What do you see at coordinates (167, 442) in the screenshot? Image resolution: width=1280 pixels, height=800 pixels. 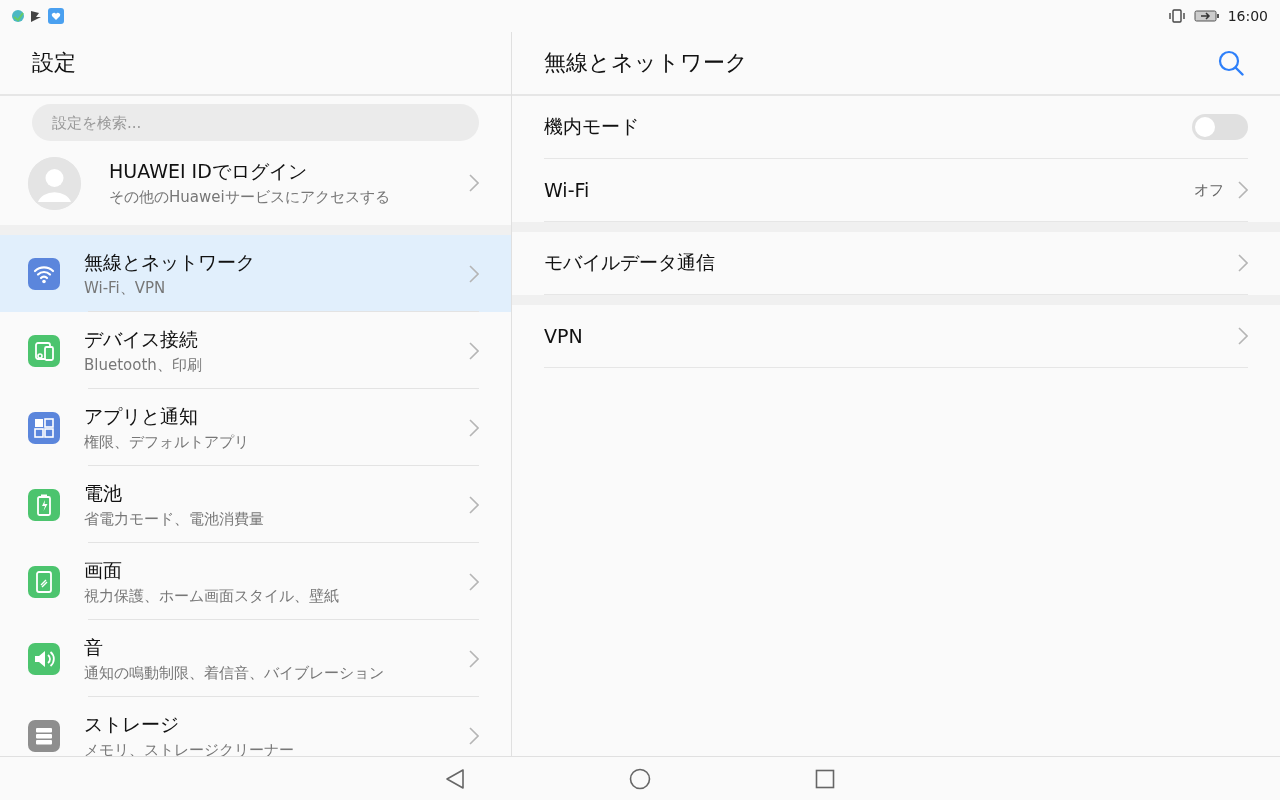 I see `menu-item-subtitle: 権限、デフォルトアプリ` at bounding box center [167, 442].